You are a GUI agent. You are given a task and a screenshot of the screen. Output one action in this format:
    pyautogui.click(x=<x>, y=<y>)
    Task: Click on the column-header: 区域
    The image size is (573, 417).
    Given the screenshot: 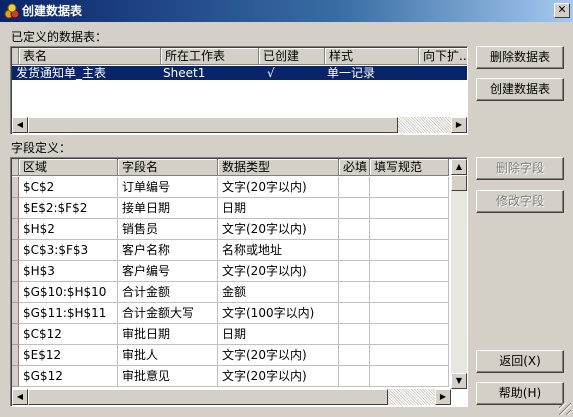 What is the action you would take?
    pyautogui.click(x=68, y=167)
    